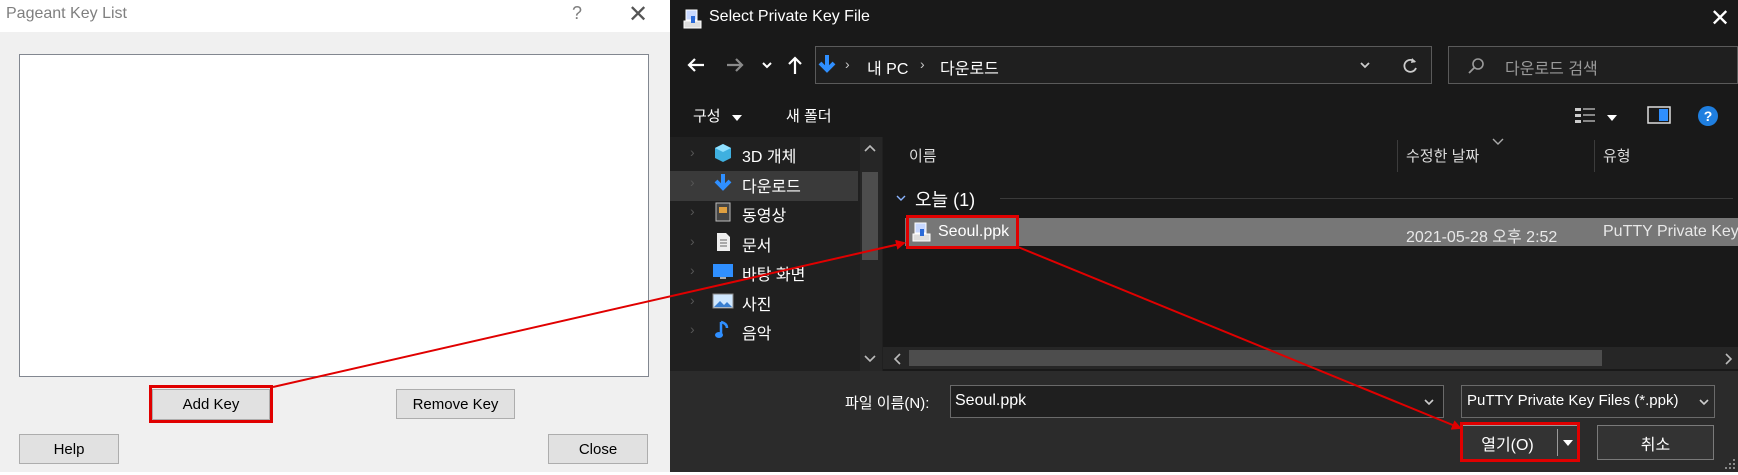  What do you see at coordinates (589, 313) in the screenshot?
I see `arrow-add-key-to-file` at bounding box center [589, 313].